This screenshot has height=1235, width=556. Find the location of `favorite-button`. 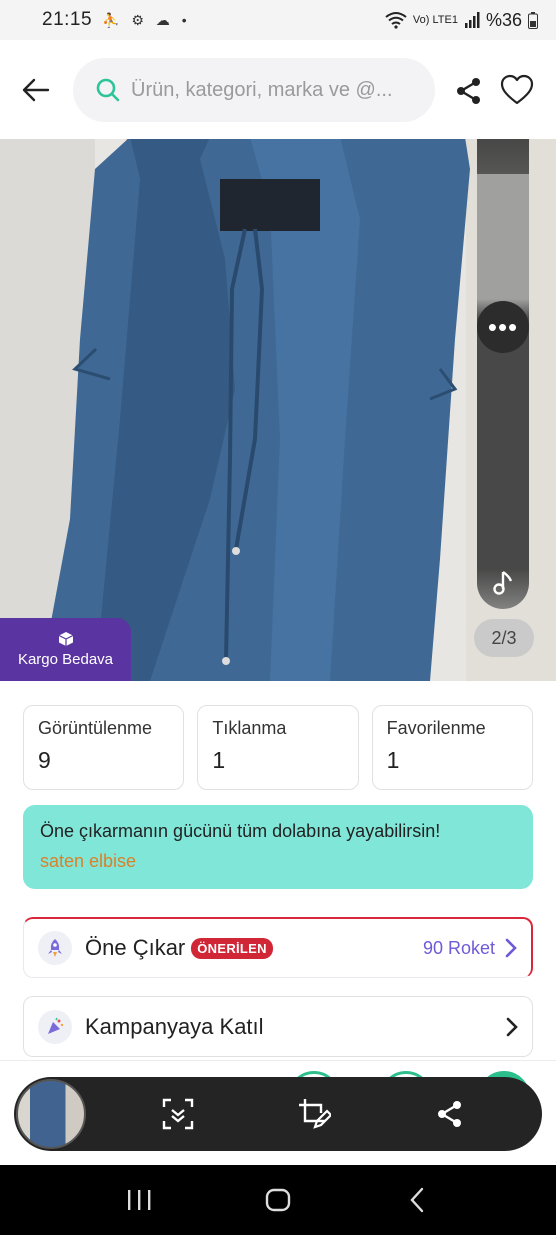

favorite-button is located at coordinates (517, 90).